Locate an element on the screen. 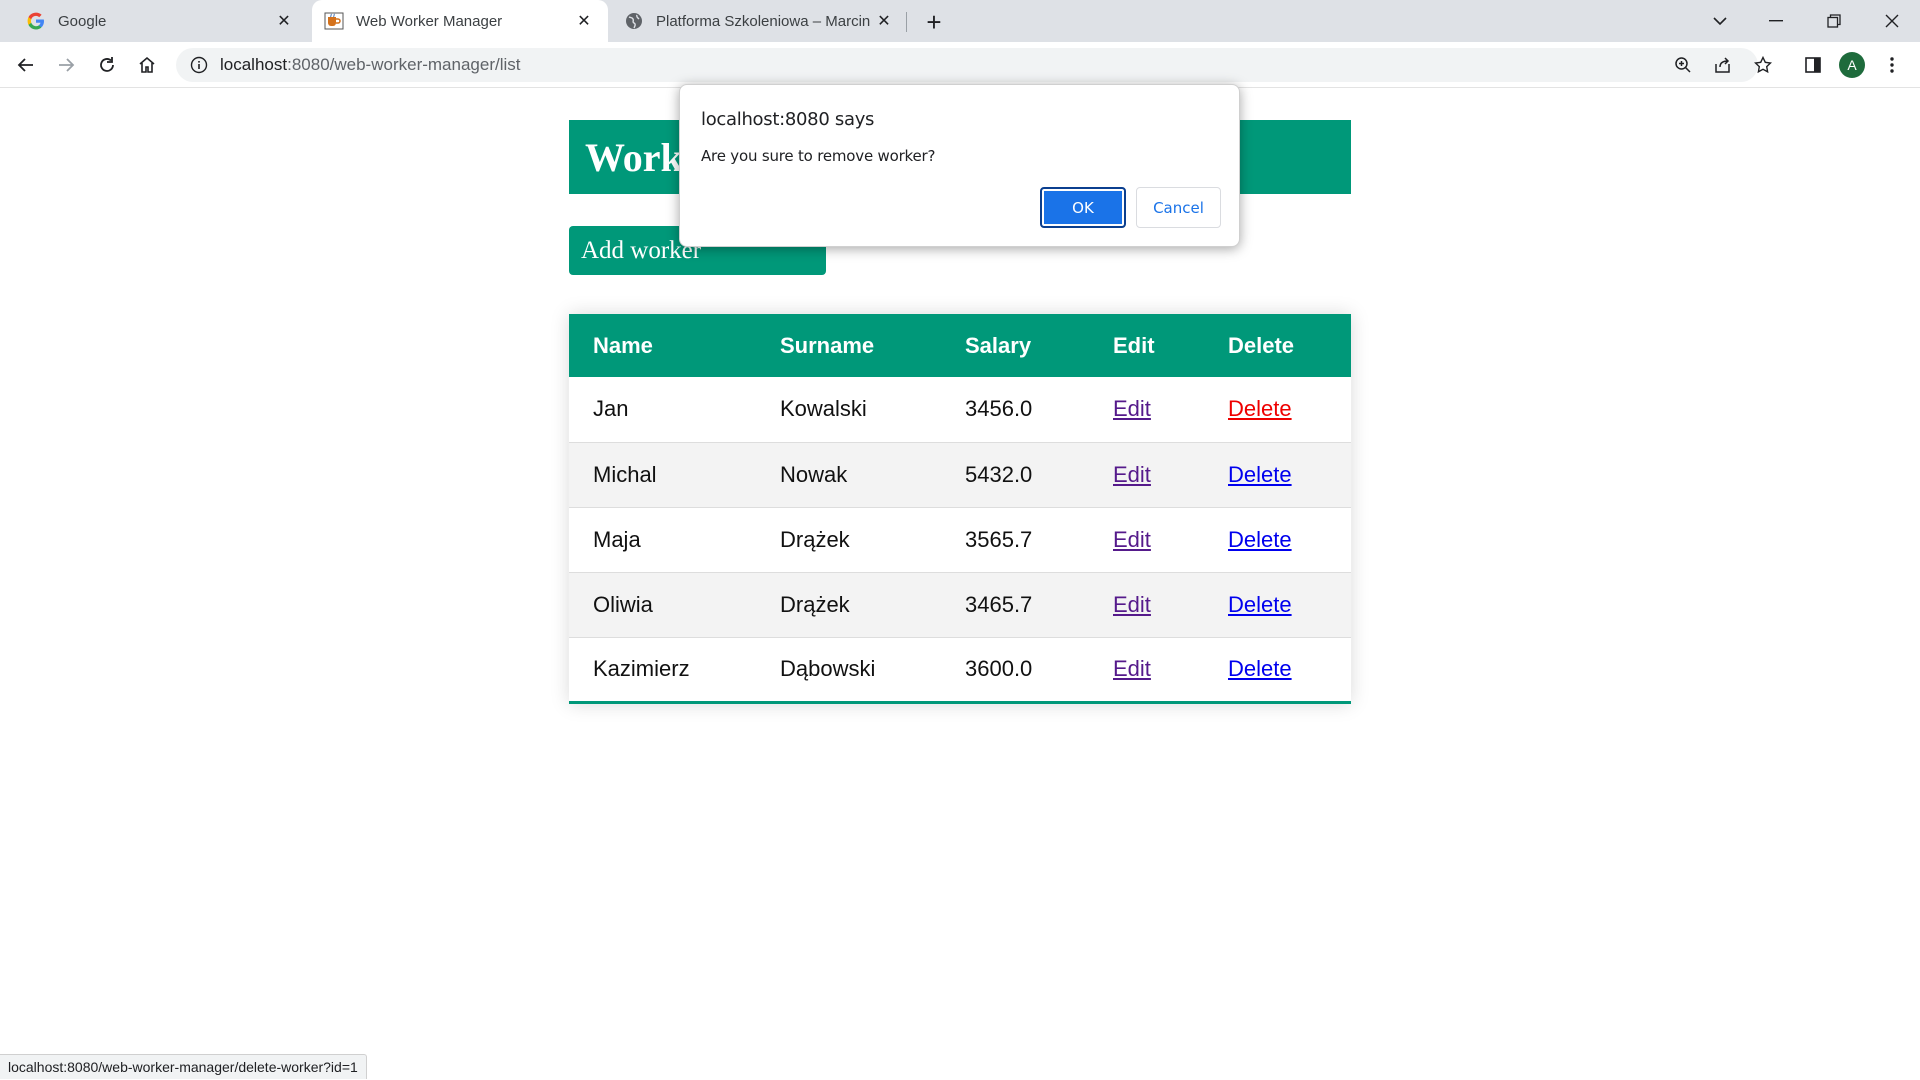 The width and height of the screenshot is (1920, 1080). avatar: A is located at coordinates (1852, 65).